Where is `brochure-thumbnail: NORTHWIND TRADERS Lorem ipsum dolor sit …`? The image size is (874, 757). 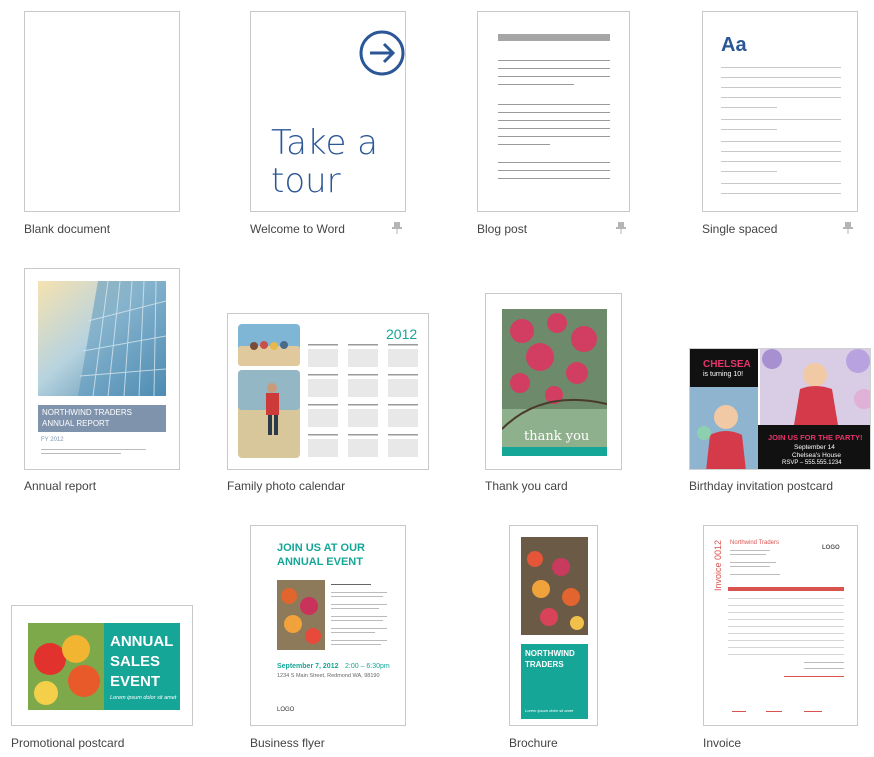
brochure-thumbnail: NORTHWIND TRADERS Lorem ipsum dolor sit … is located at coordinates (553, 625).